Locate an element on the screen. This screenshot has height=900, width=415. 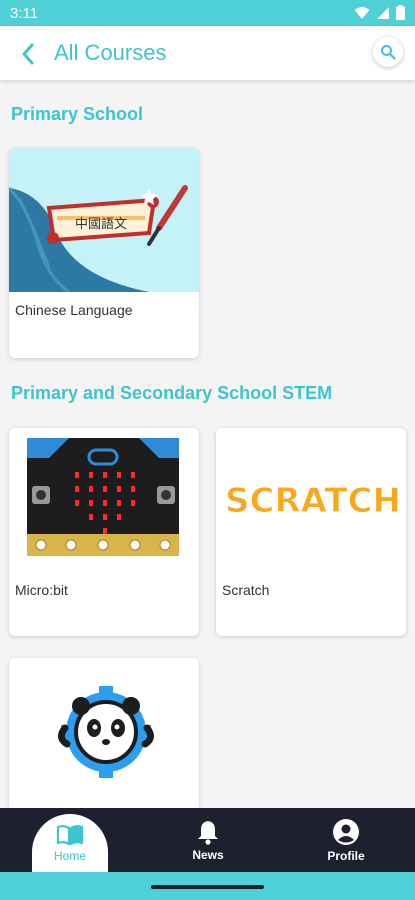
course-label: Chinese Language is located at coordinates (74, 310).